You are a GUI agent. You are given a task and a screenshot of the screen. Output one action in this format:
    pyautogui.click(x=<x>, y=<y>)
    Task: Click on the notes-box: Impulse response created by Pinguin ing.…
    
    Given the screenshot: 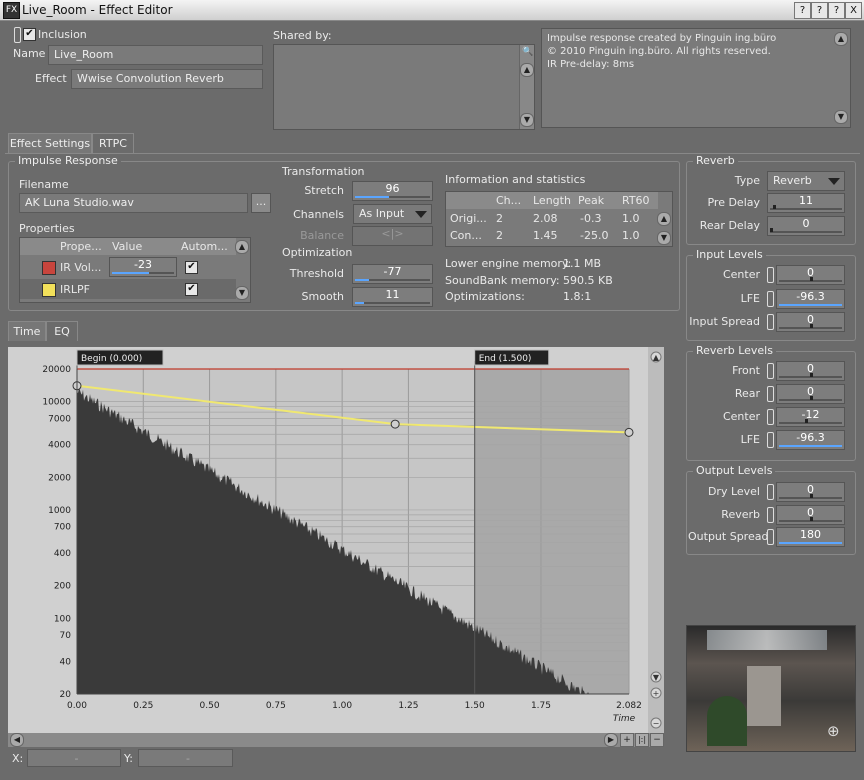 What is the action you would take?
    pyautogui.click(x=696, y=78)
    